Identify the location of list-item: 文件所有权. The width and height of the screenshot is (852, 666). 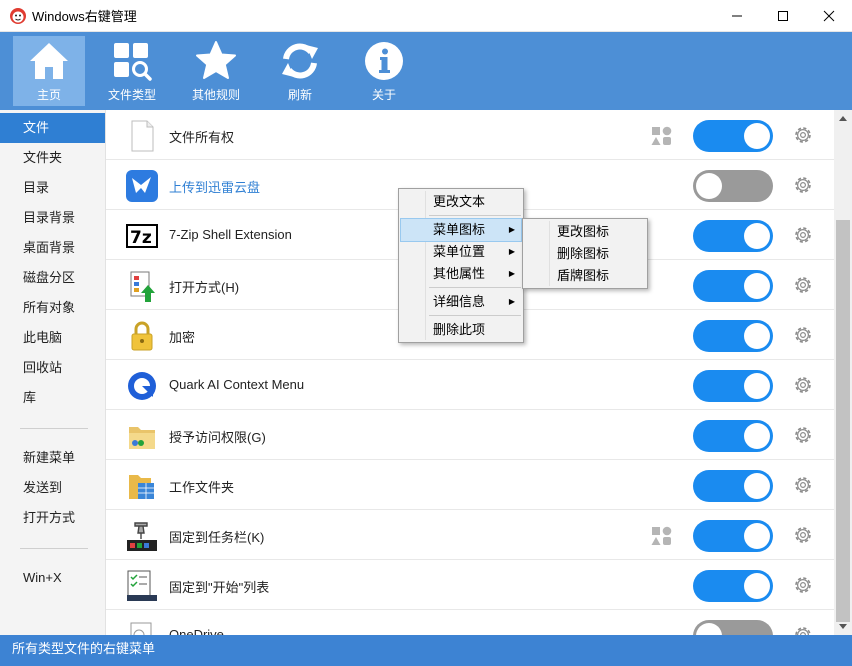
(470, 135).